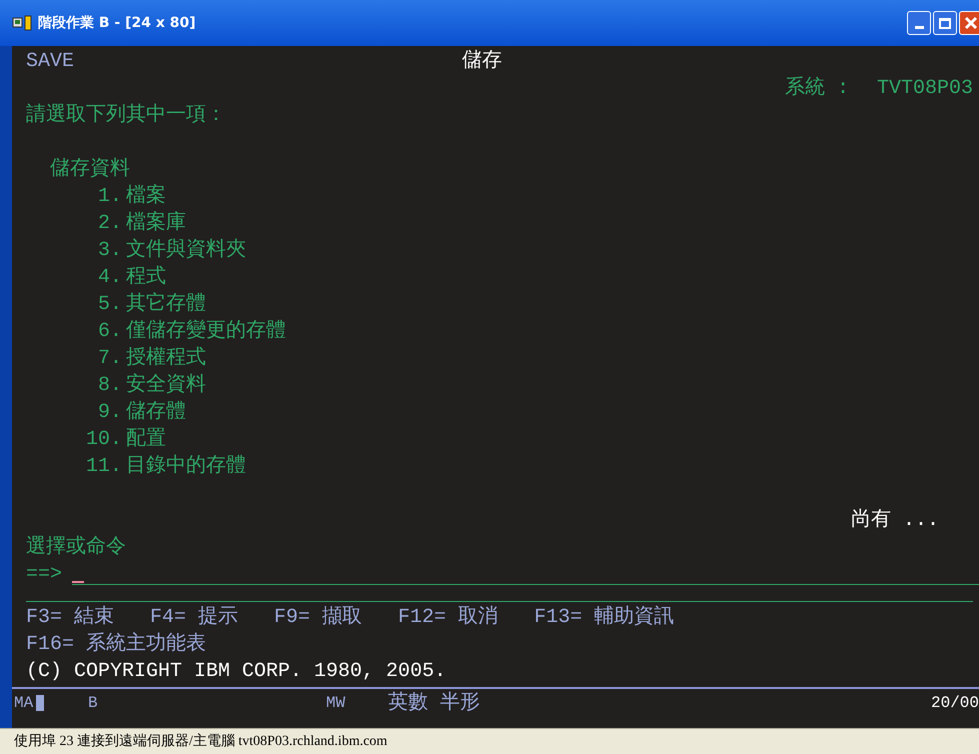  What do you see at coordinates (109, 359) in the screenshot?
I see `option-number: 7.` at bounding box center [109, 359].